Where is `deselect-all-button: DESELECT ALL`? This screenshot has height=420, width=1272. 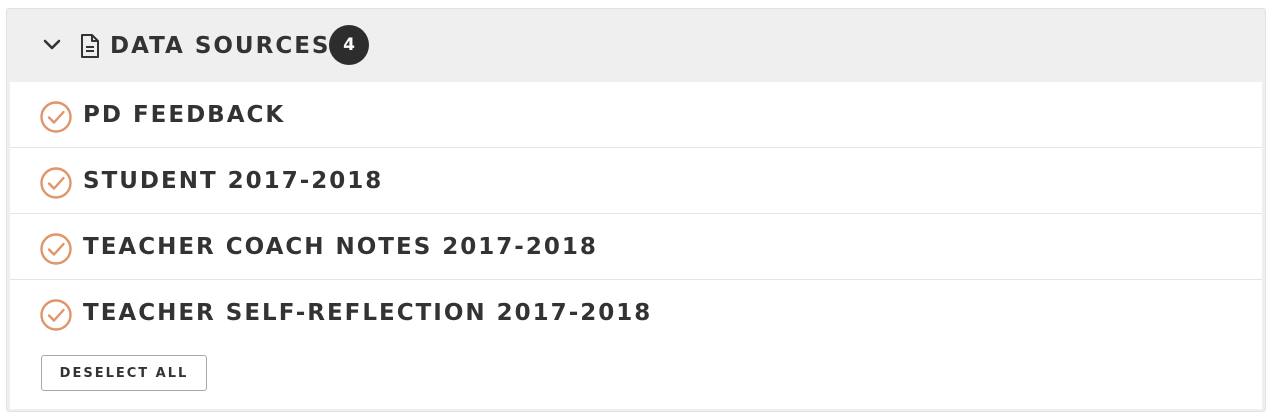
deselect-all-button: DESELECT ALL is located at coordinates (124, 373).